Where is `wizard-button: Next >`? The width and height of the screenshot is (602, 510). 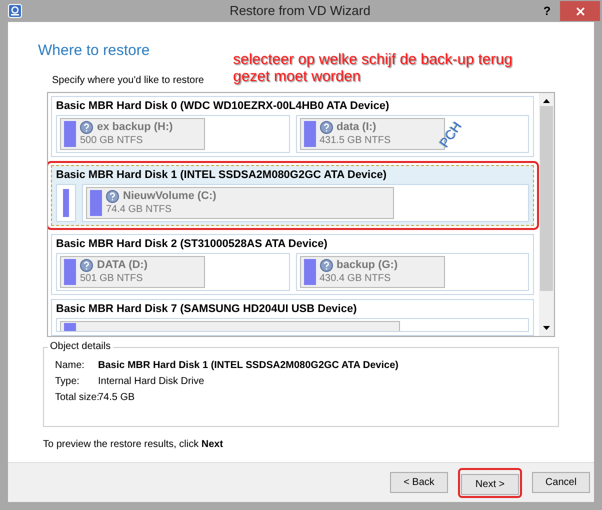
wizard-button: Next > is located at coordinates (490, 484).